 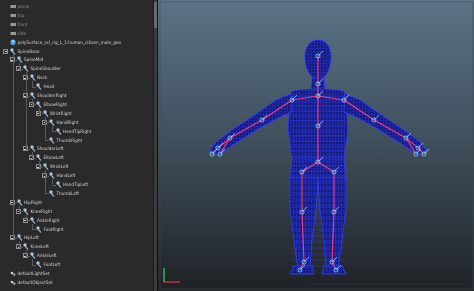 I want to click on outliner-item: front, so click(x=76, y=24).